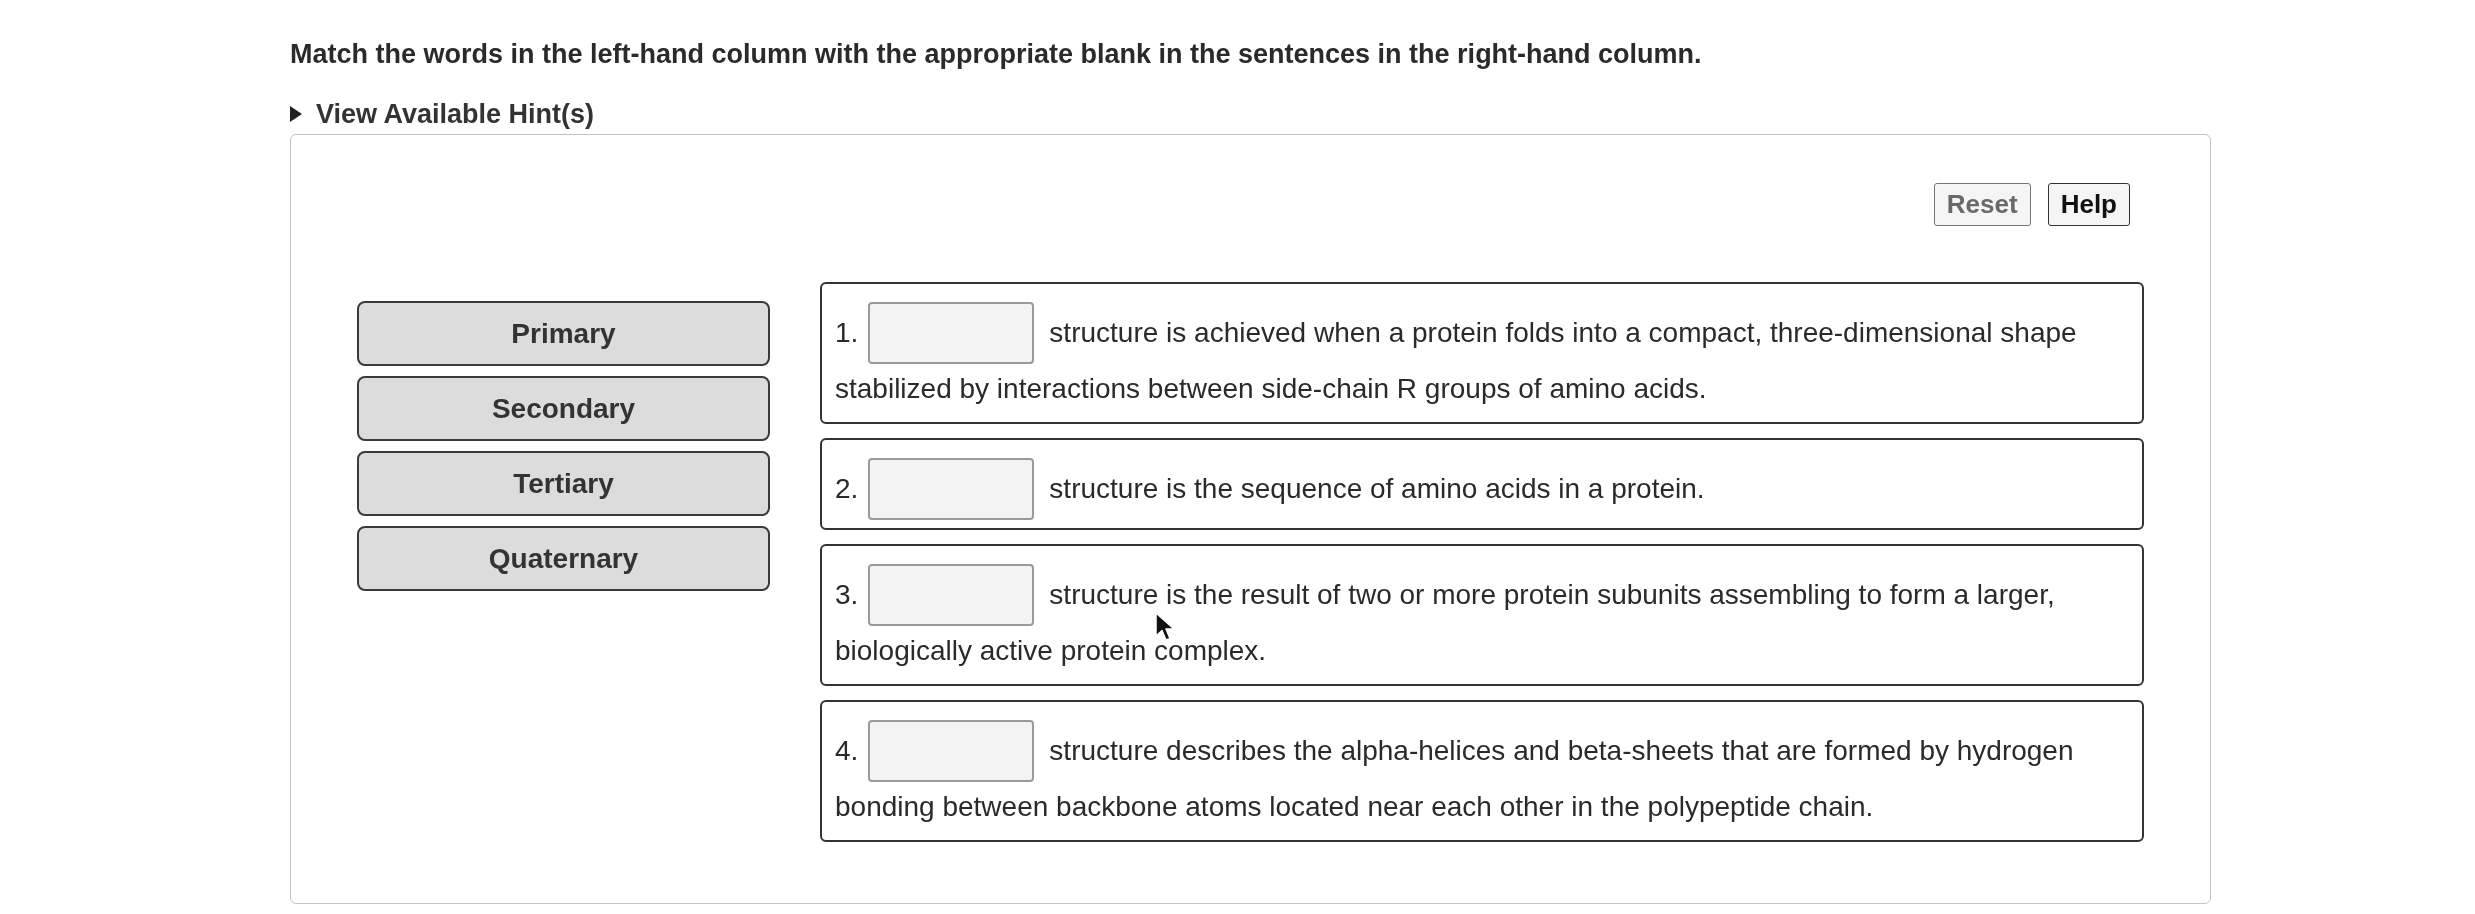 The height and width of the screenshot is (914, 2475). Describe the element at coordinates (1165, 627) in the screenshot. I see `mouse-pointer-icon` at that location.